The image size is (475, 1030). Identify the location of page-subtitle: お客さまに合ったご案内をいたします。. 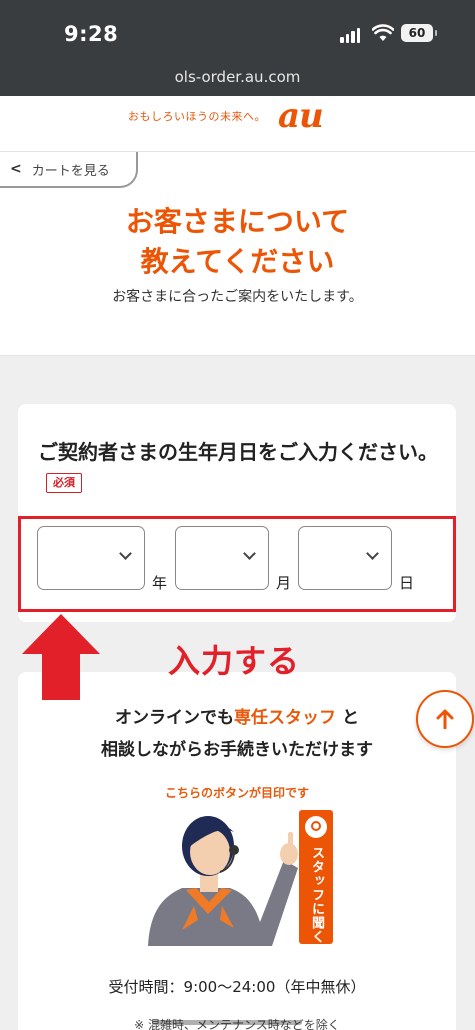
(237, 297).